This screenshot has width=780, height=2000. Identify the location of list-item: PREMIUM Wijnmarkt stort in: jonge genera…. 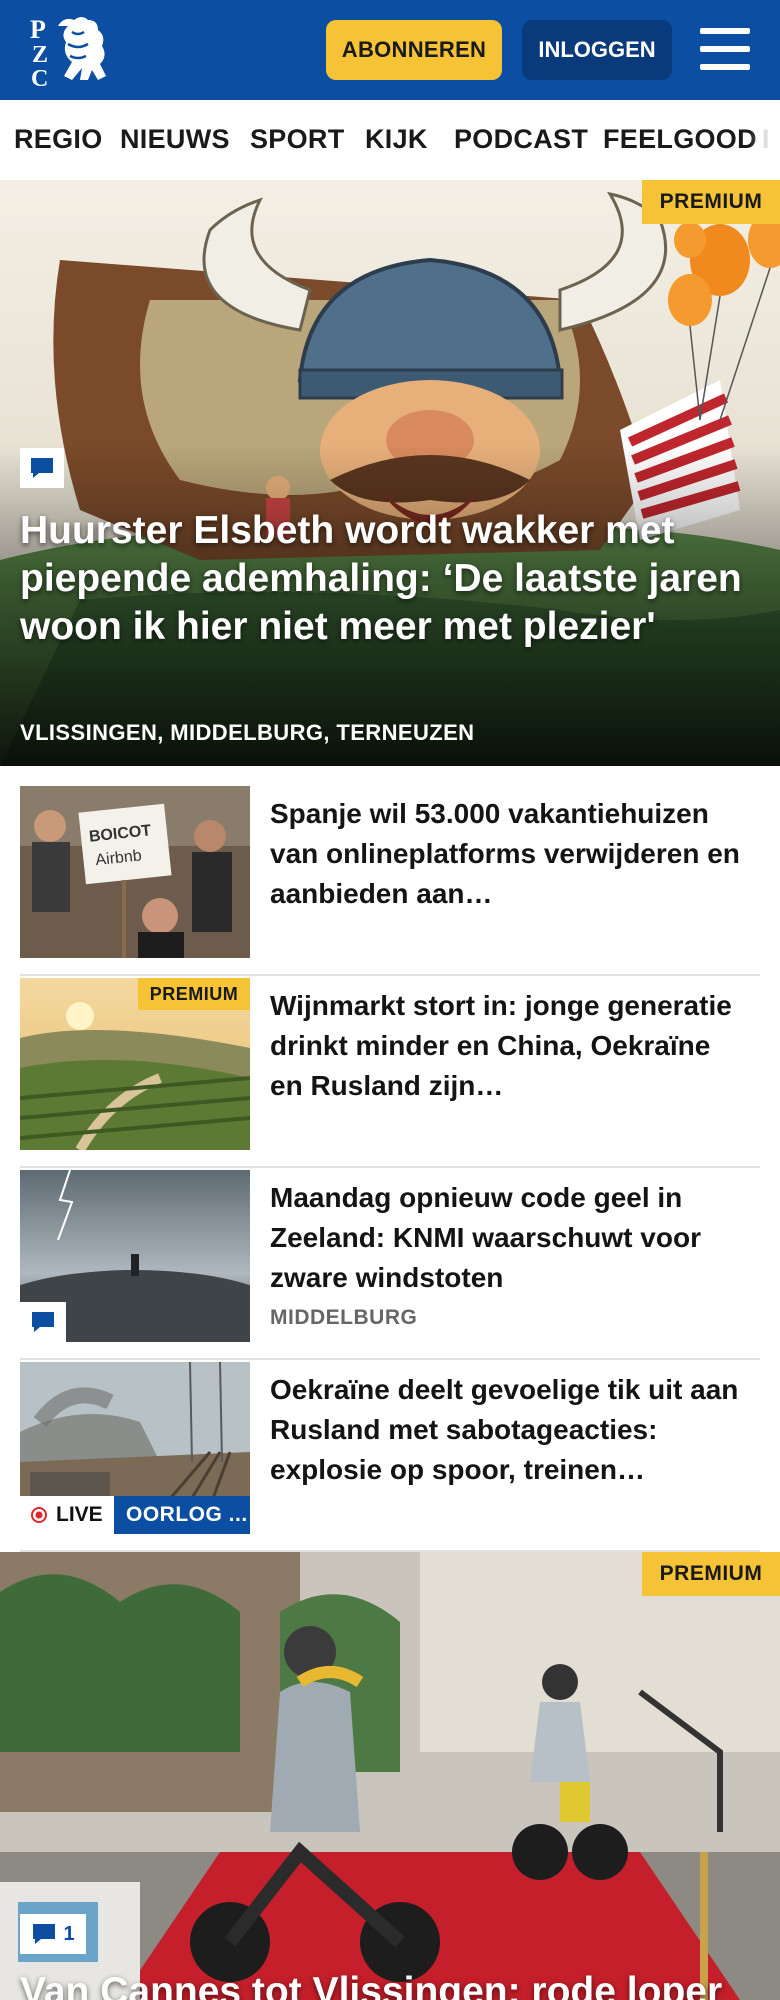
(390, 1073).